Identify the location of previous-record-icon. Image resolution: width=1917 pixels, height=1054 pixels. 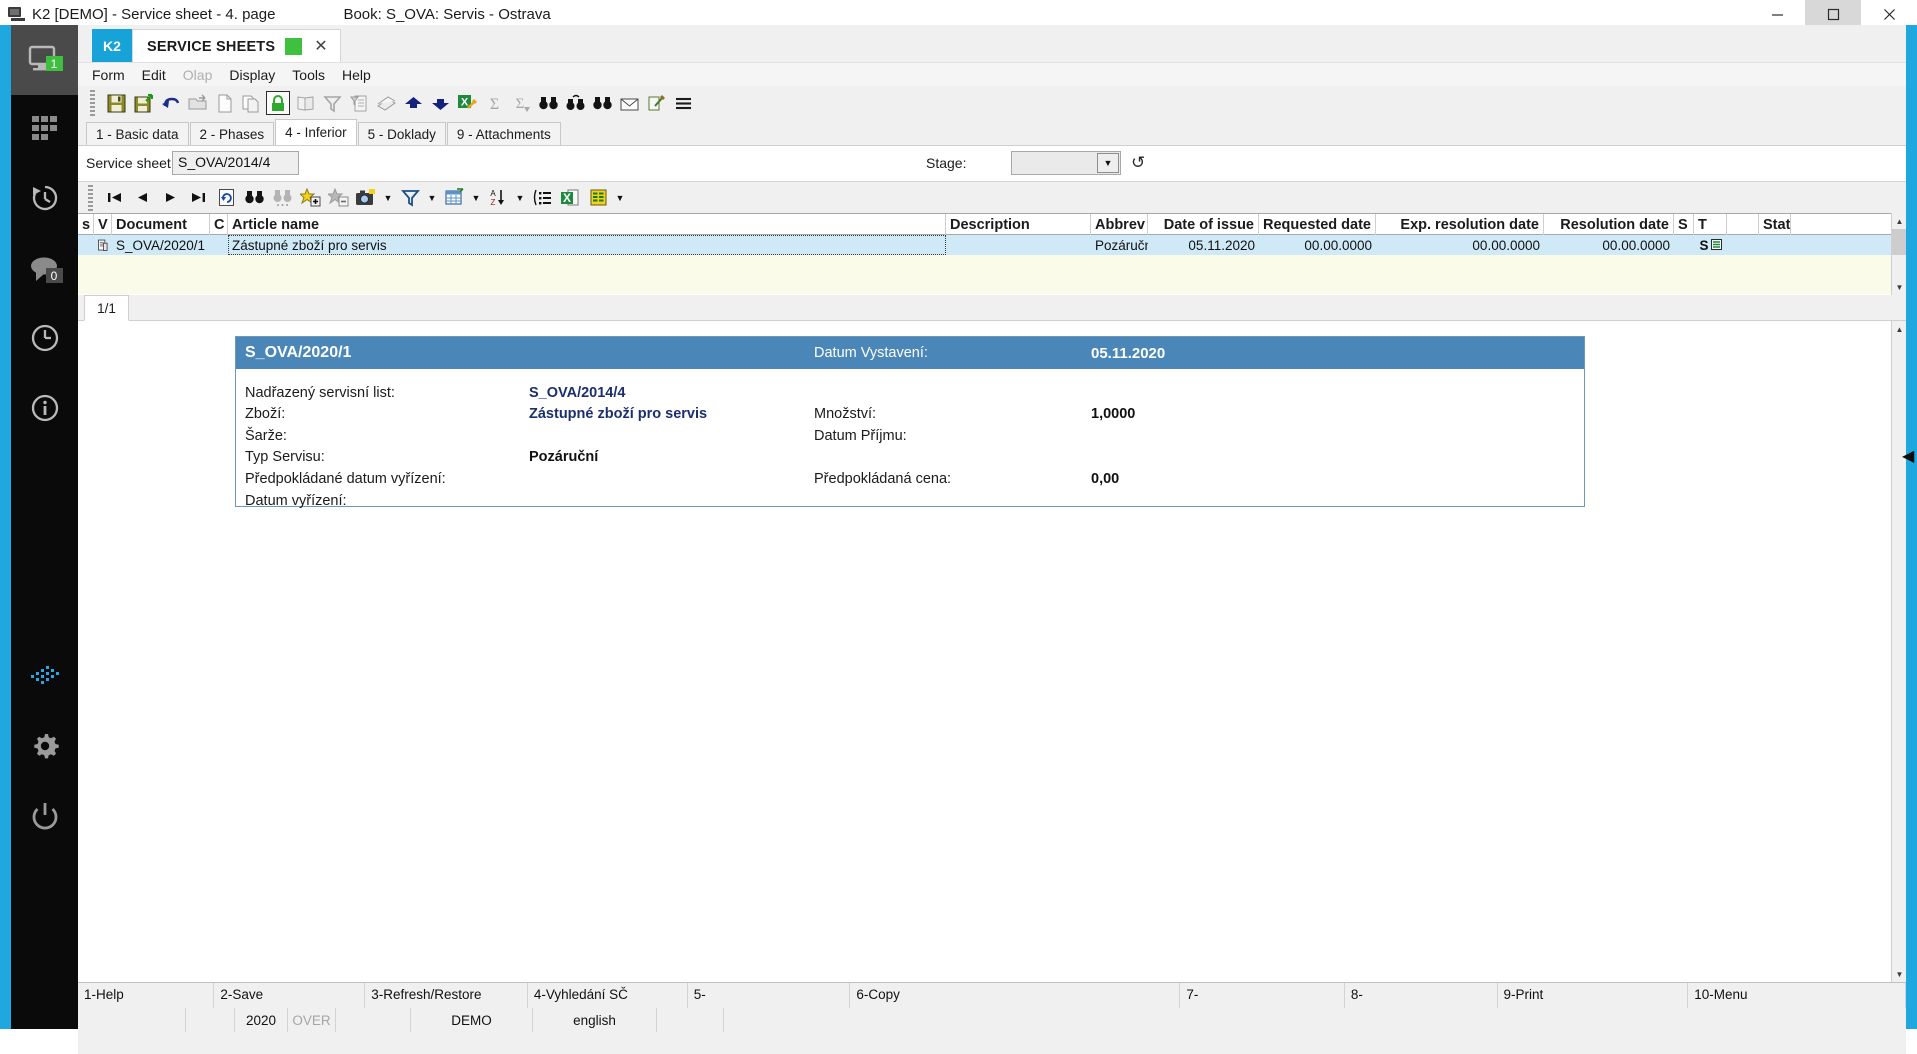
(142, 198).